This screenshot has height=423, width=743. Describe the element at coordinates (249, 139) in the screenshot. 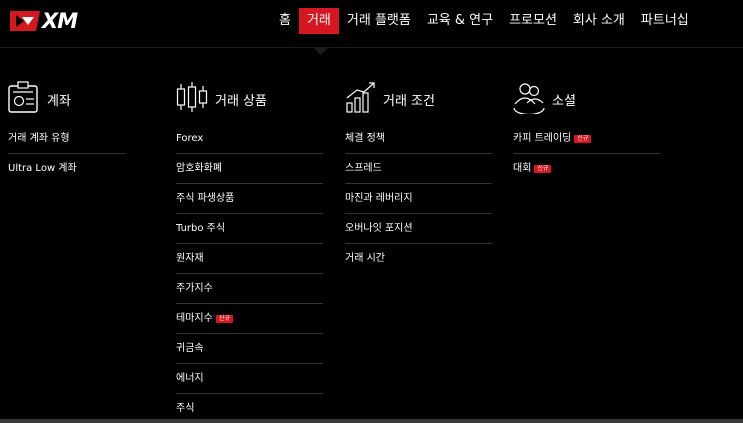

I see `menu-item-forex: Forex` at that location.